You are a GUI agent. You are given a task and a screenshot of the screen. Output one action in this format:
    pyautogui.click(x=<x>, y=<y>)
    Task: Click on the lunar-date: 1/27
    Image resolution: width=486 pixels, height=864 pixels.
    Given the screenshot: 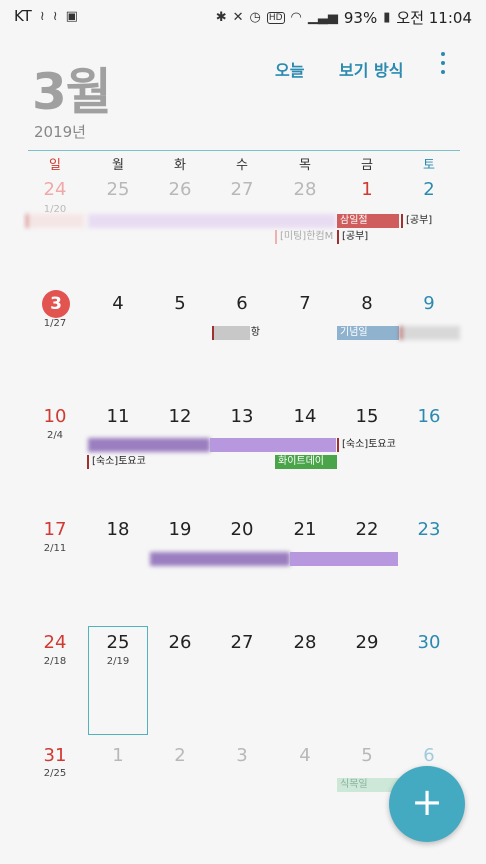 What is the action you would take?
    pyautogui.click(x=55, y=323)
    